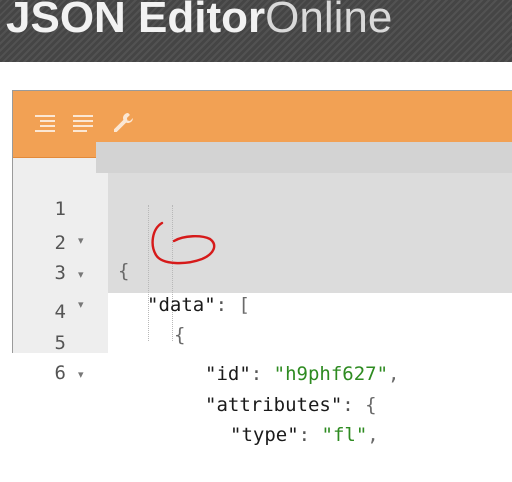 Image resolution: width=512 pixels, height=482 pixels. I want to click on active-line-highlight, so click(304, 157).